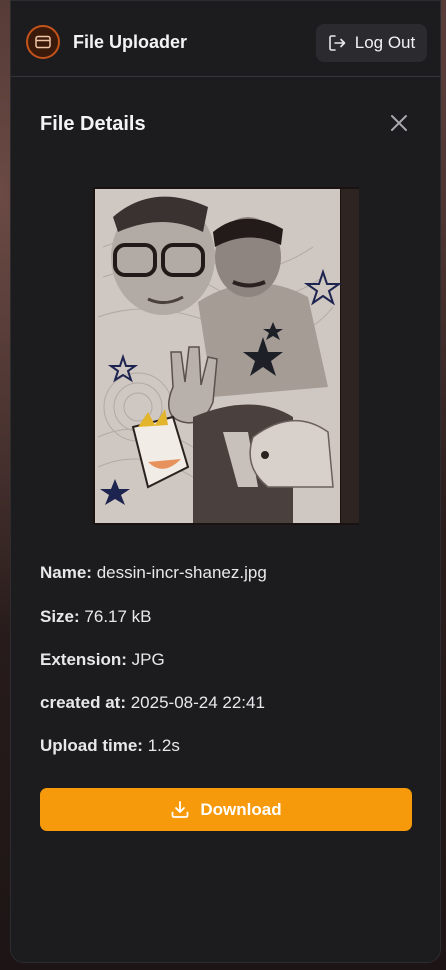 This screenshot has width=446, height=970. What do you see at coordinates (180, 809) in the screenshot?
I see `download-icon` at bounding box center [180, 809].